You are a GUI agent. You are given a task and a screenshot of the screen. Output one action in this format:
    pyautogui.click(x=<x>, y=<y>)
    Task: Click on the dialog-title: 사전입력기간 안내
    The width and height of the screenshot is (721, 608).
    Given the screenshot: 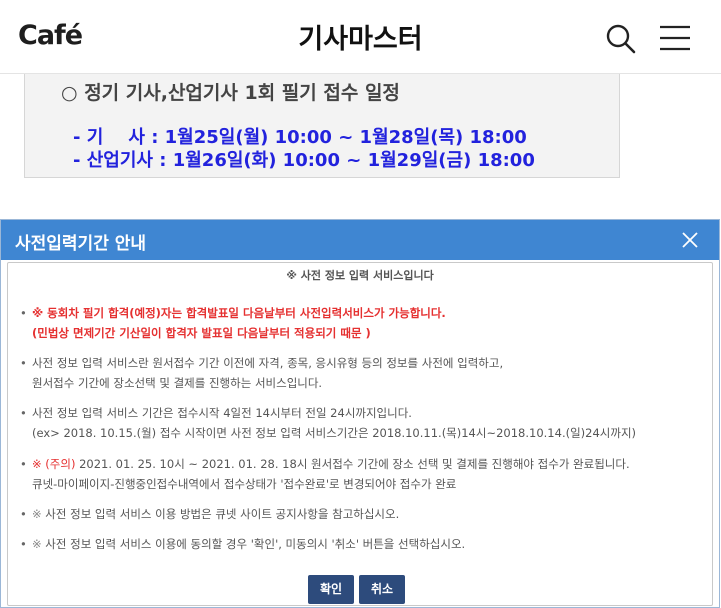 What is the action you would take?
    pyautogui.click(x=81, y=244)
    